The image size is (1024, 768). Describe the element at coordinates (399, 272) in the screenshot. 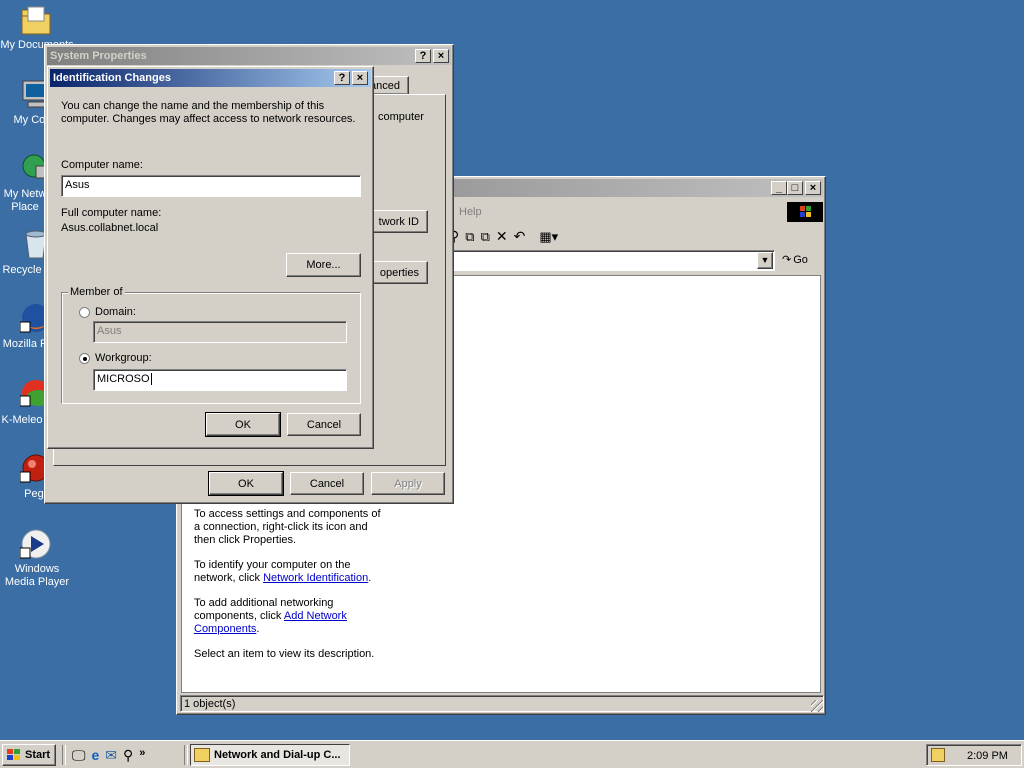

I see `button-label: operties` at that location.